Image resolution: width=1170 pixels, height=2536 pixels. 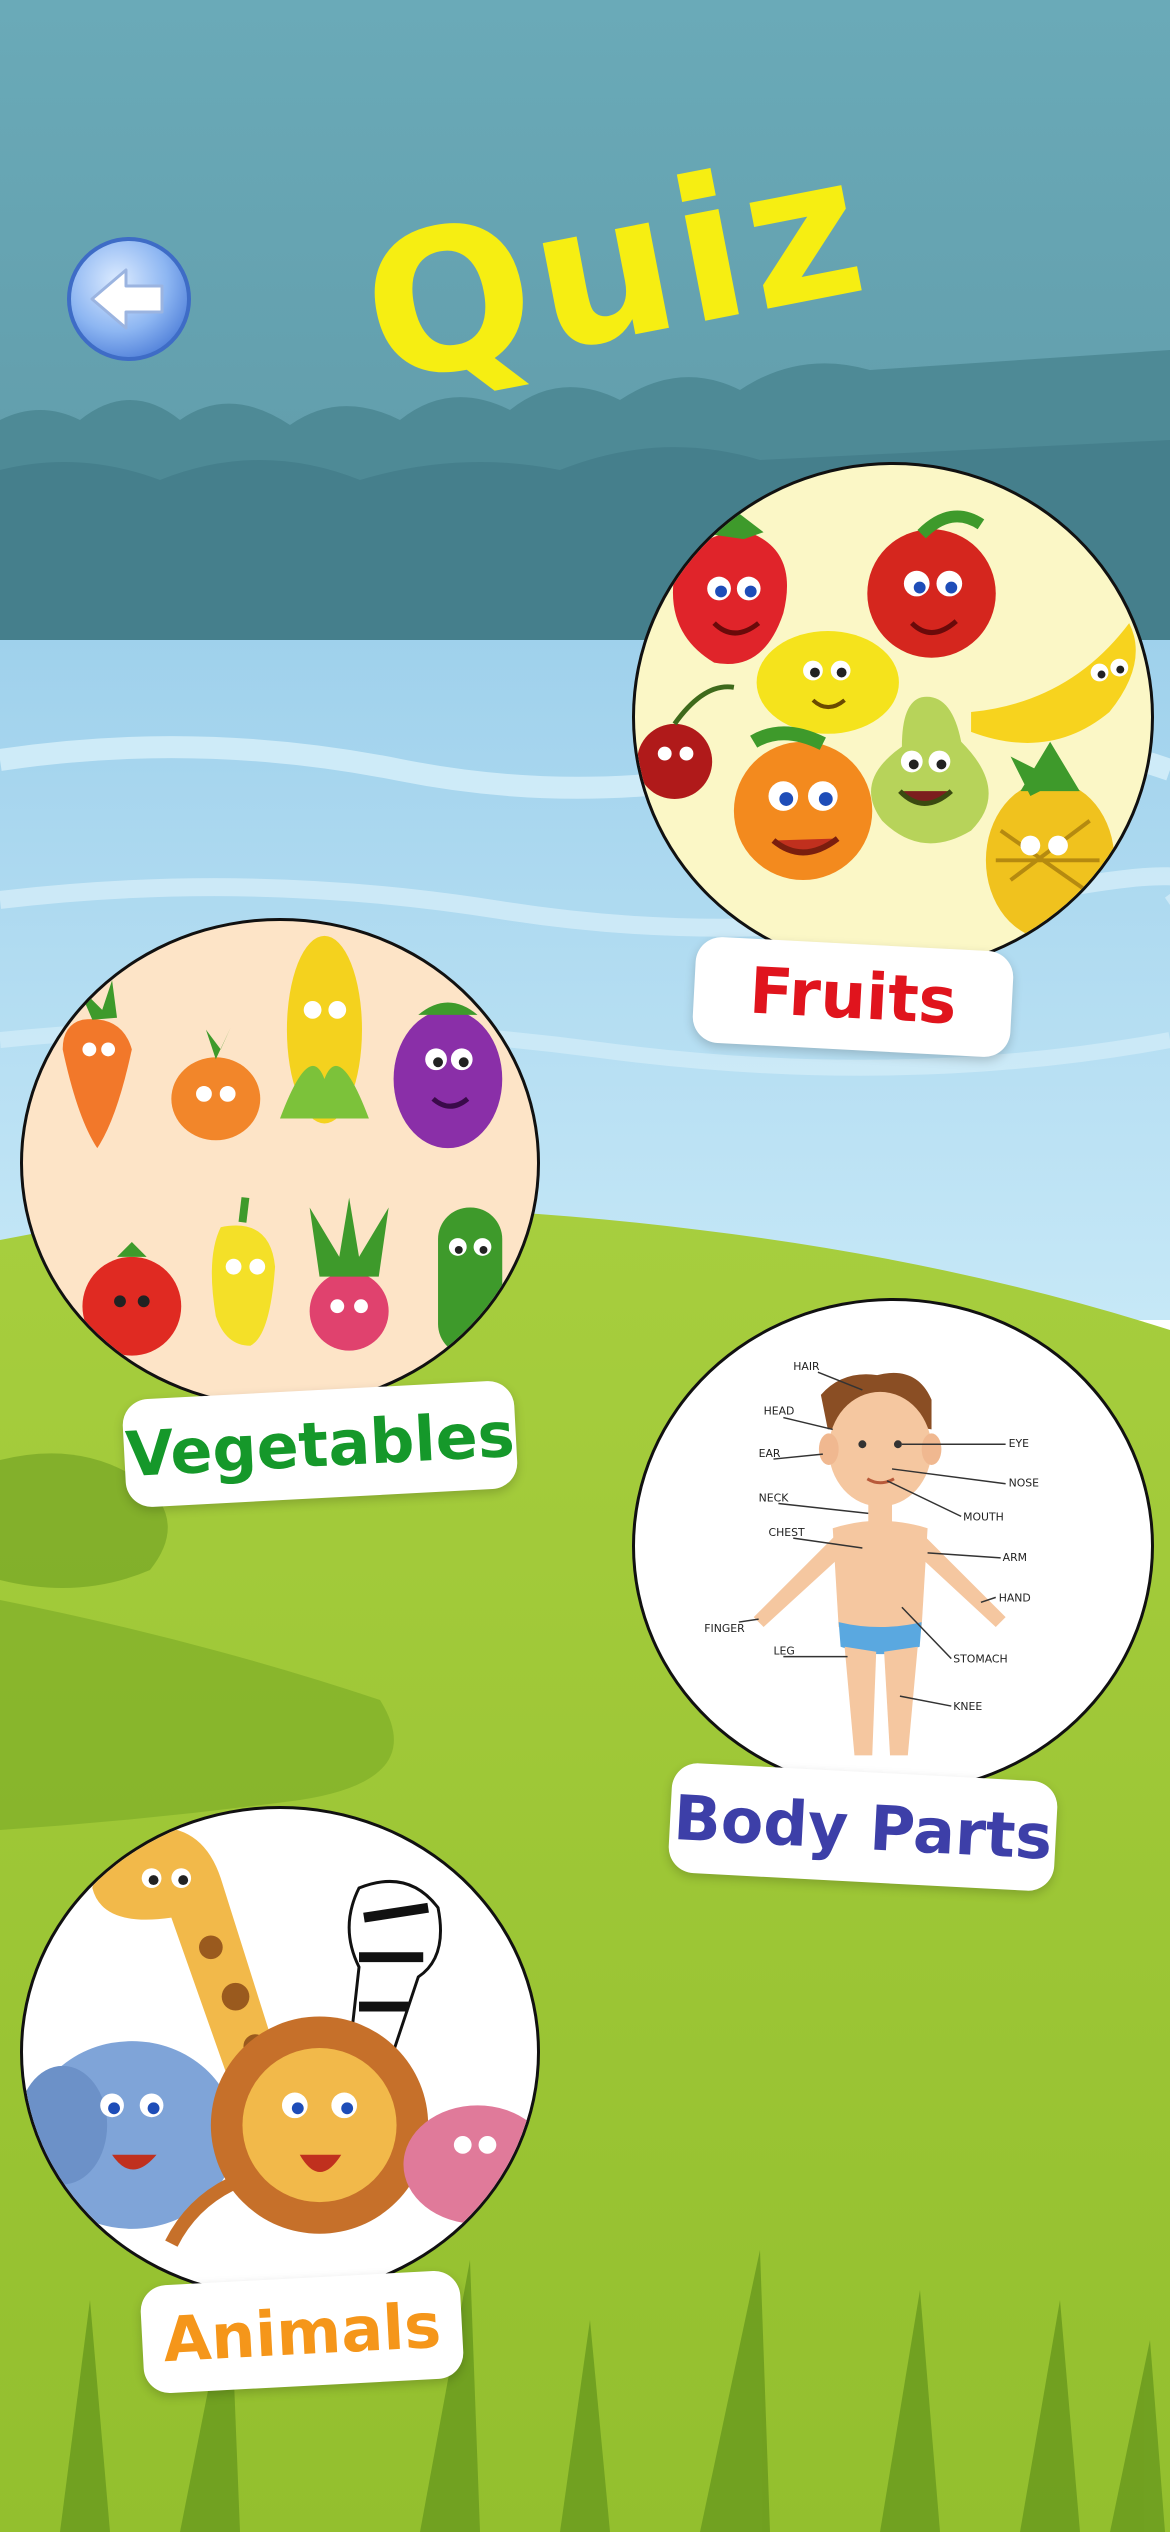 What do you see at coordinates (1015, 1597) in the screenshot?
I see `diagram-label-hand: HAND` at bounding box center [1015, 1597].